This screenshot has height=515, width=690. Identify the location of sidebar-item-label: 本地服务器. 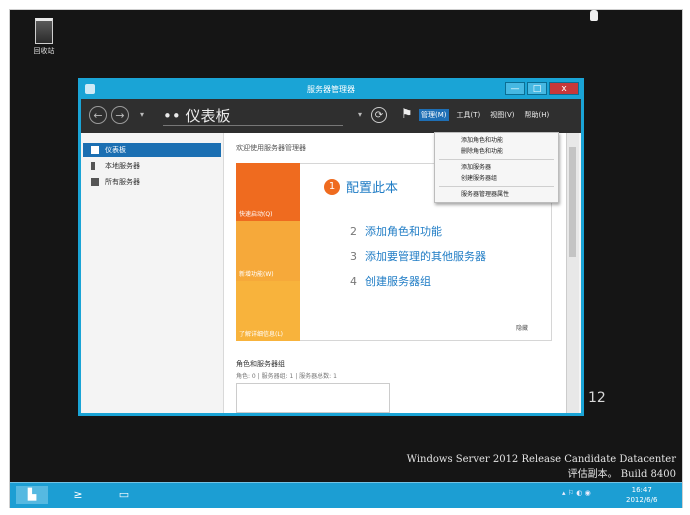
(122, 166).